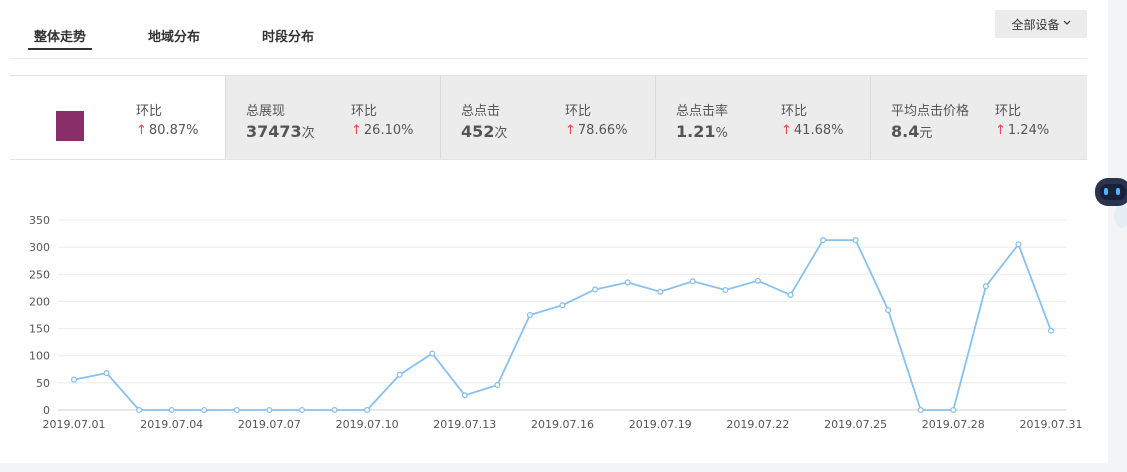 The width and height of the screenshot is (1127, 472). What do you see at coordinates (39, 220) in the screenshot?
I see `y-tick-label: 350` at bounding box center [39, 220].